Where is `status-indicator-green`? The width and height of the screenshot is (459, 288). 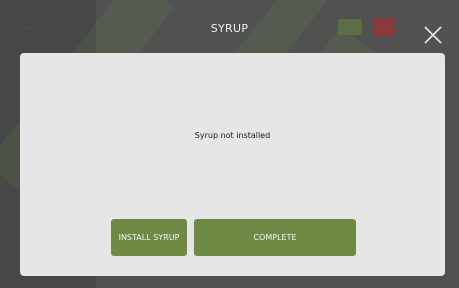
status-indicator-green is located at coordinates (350, 27).